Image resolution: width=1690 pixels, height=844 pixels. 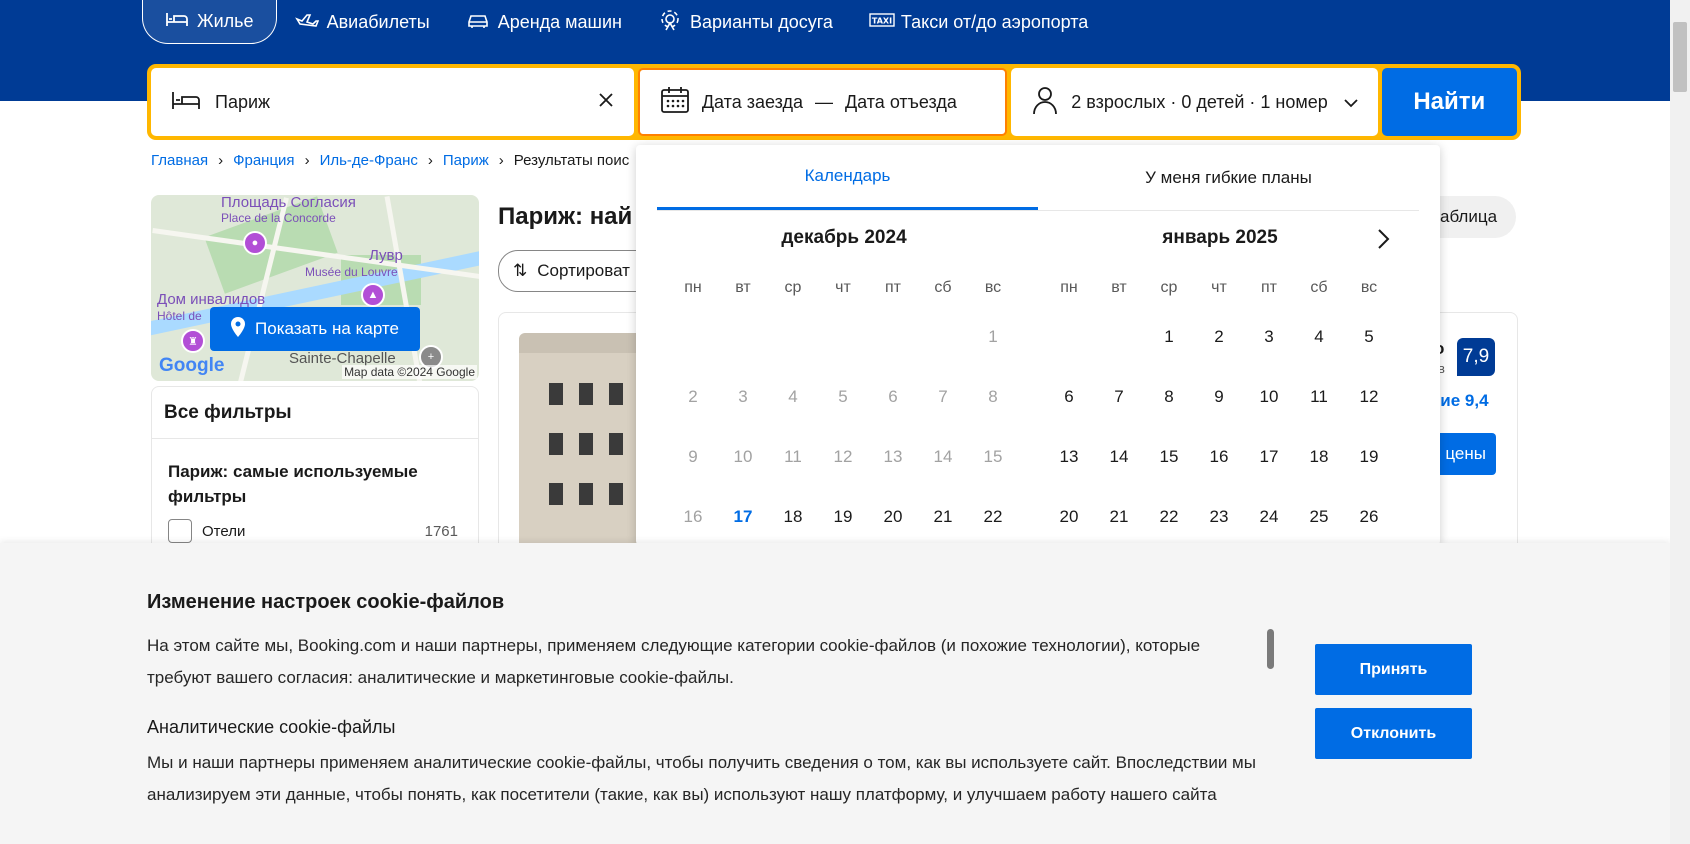 I want to click on search-button: Найти, so click(x=1449, y=102).